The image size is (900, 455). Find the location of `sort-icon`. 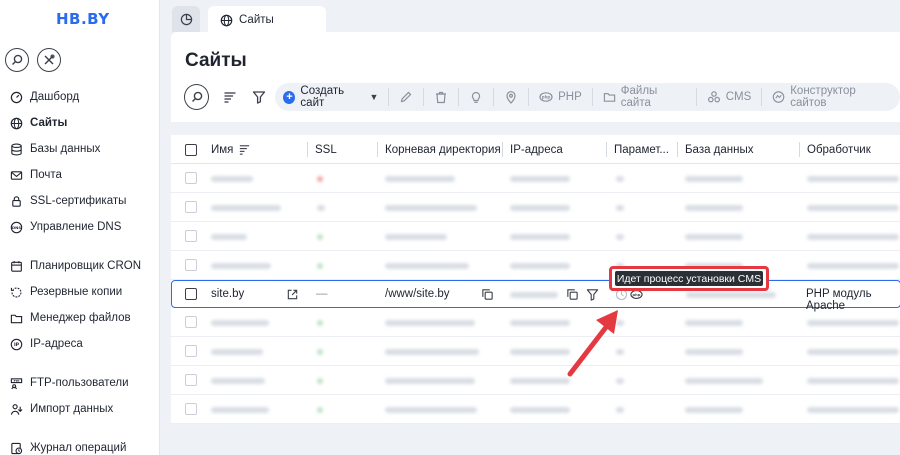

sort-icon is located at coordinates (244, 149).